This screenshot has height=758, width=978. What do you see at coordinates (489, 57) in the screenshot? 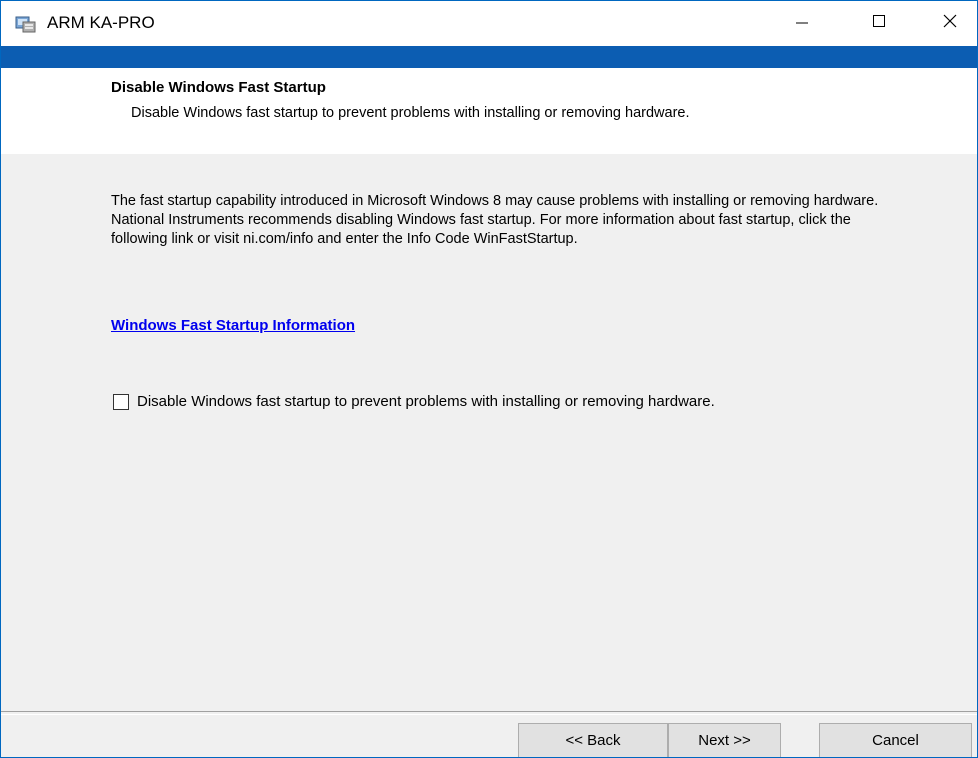
I see `accent-bar` at bounding box center [489, 57].